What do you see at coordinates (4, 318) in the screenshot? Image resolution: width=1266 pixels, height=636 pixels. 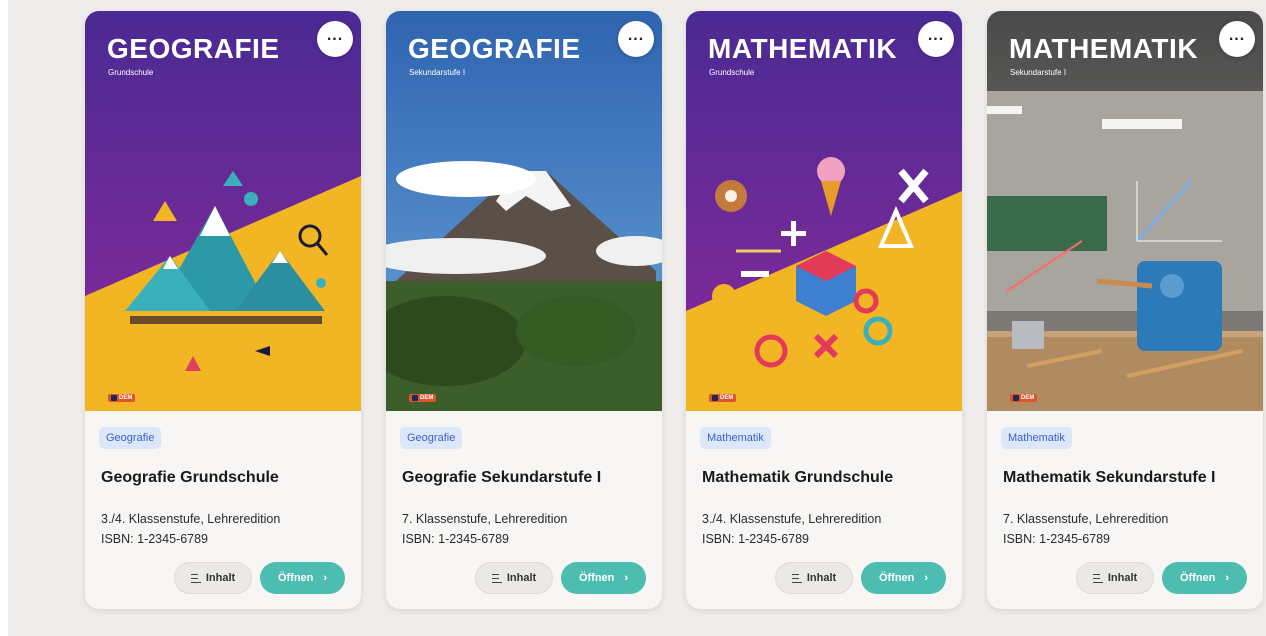 I see `left-edge-strip` at bounding box center [4, 318].